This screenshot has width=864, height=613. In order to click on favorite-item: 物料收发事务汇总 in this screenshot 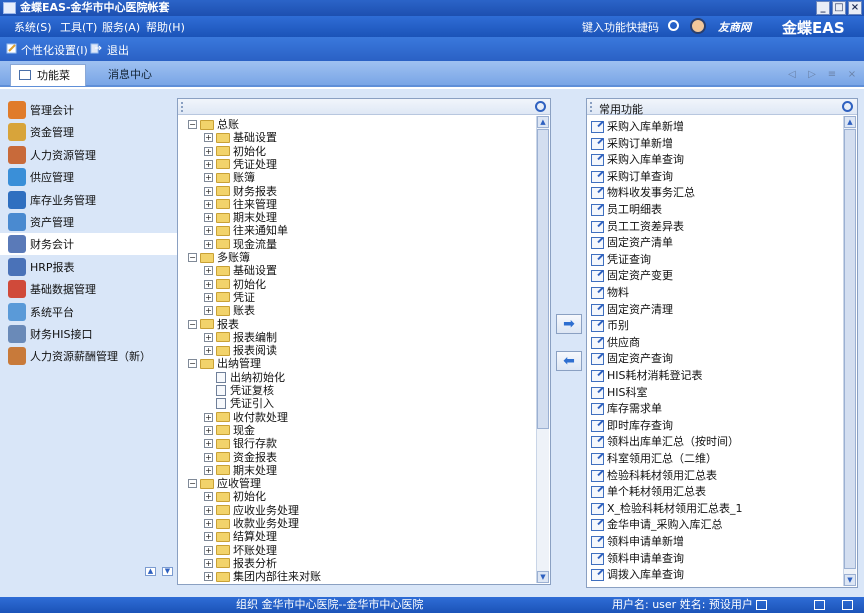, I will do `click(643, 193)`.